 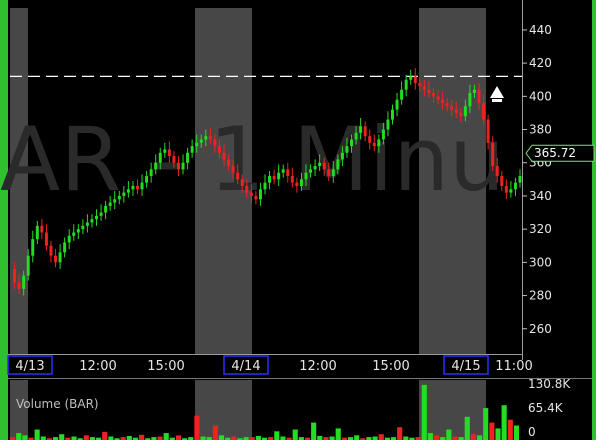 What do you see at coordinates (540, 296) in the screenshot?
I see `price-tick-label: 280` at bounding box center [540, 296].